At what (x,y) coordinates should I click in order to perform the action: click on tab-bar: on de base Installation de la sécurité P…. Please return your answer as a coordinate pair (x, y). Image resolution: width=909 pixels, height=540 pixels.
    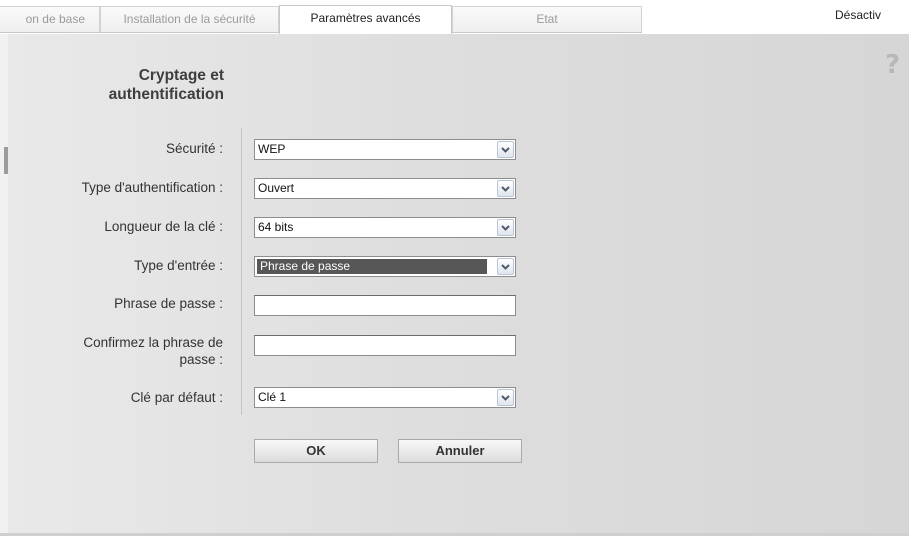
    Looking at the image, I should click on (454, 17).